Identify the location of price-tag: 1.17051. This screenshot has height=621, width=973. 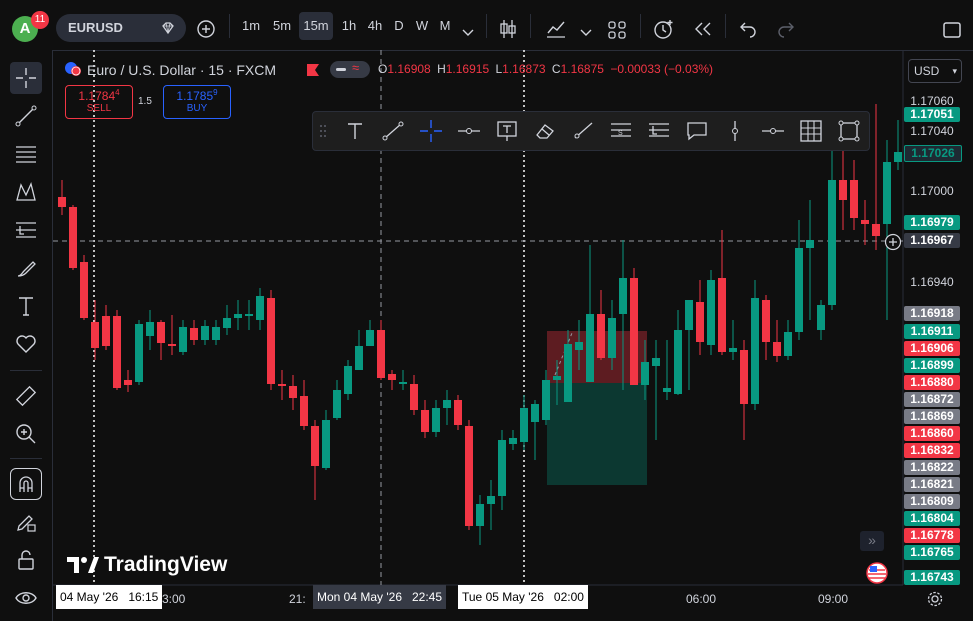
(932, 114).